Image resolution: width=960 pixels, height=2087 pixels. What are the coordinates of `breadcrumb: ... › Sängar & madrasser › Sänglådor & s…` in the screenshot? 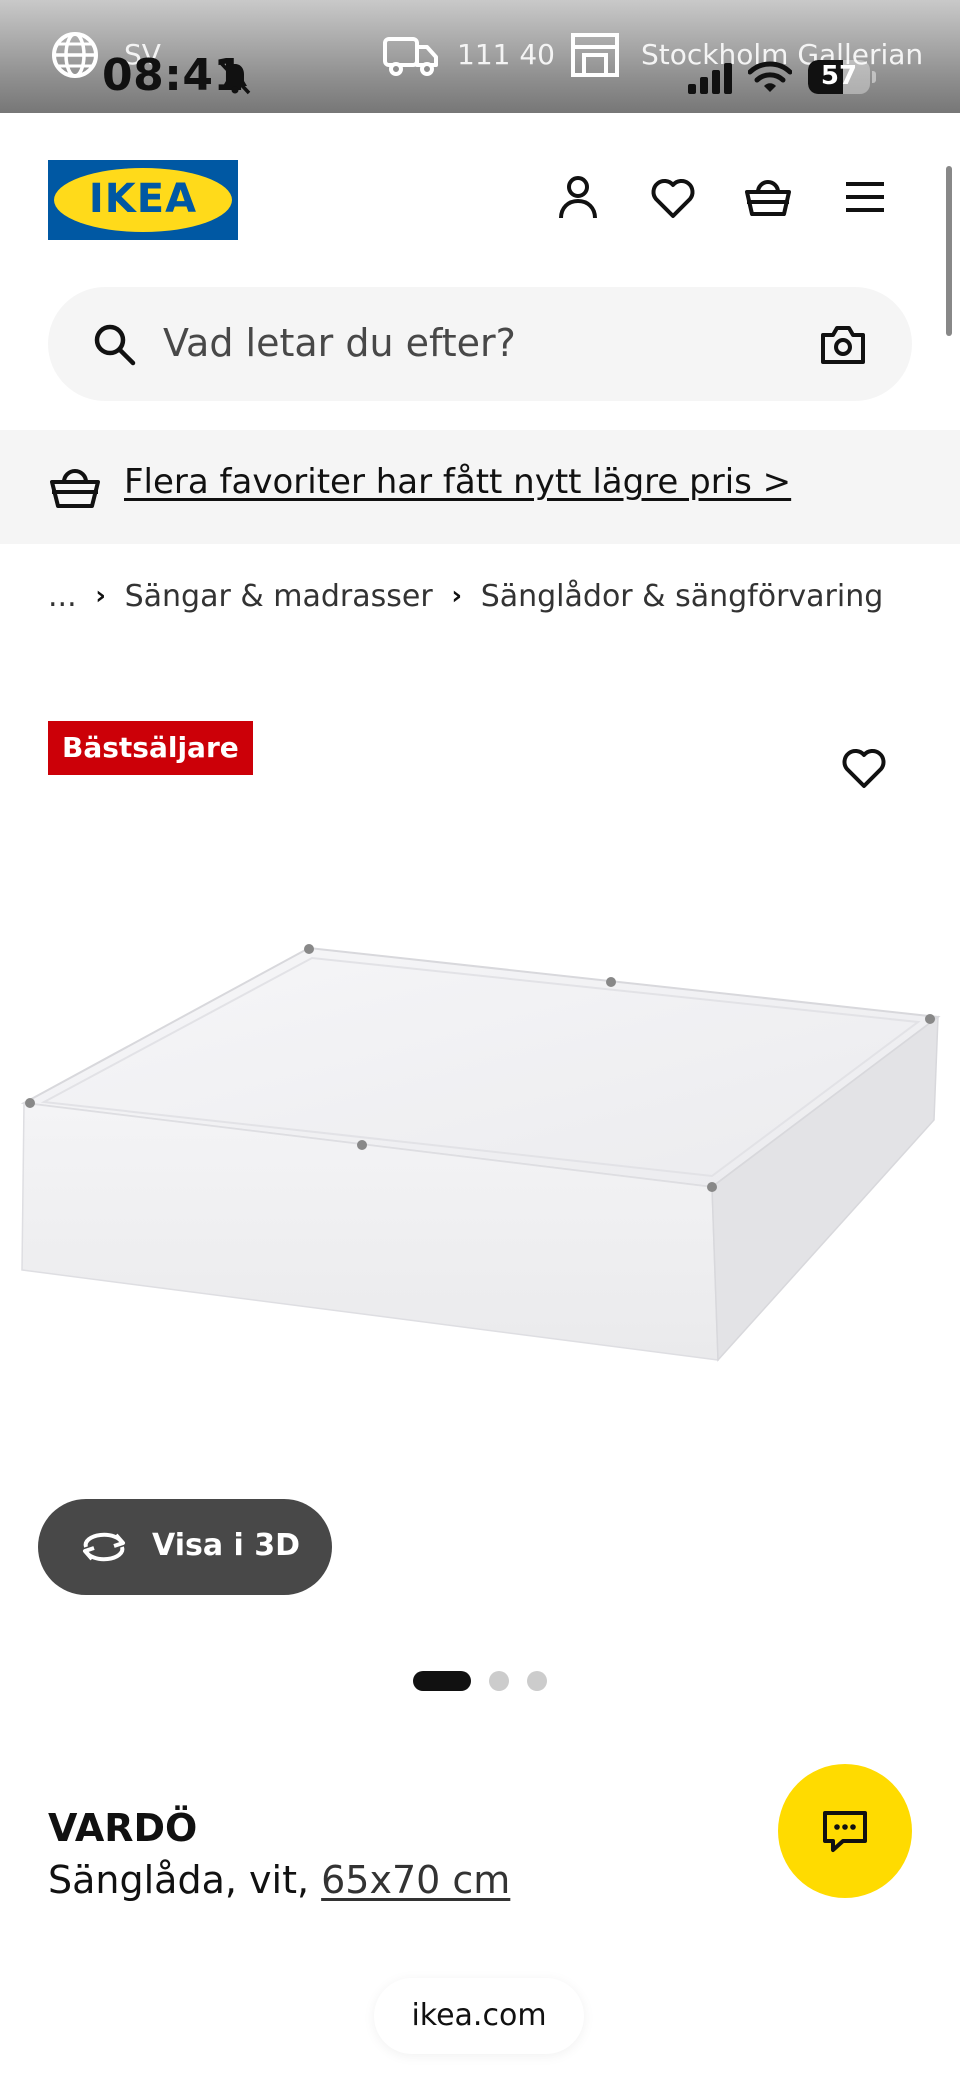 It's located at (465, 596).